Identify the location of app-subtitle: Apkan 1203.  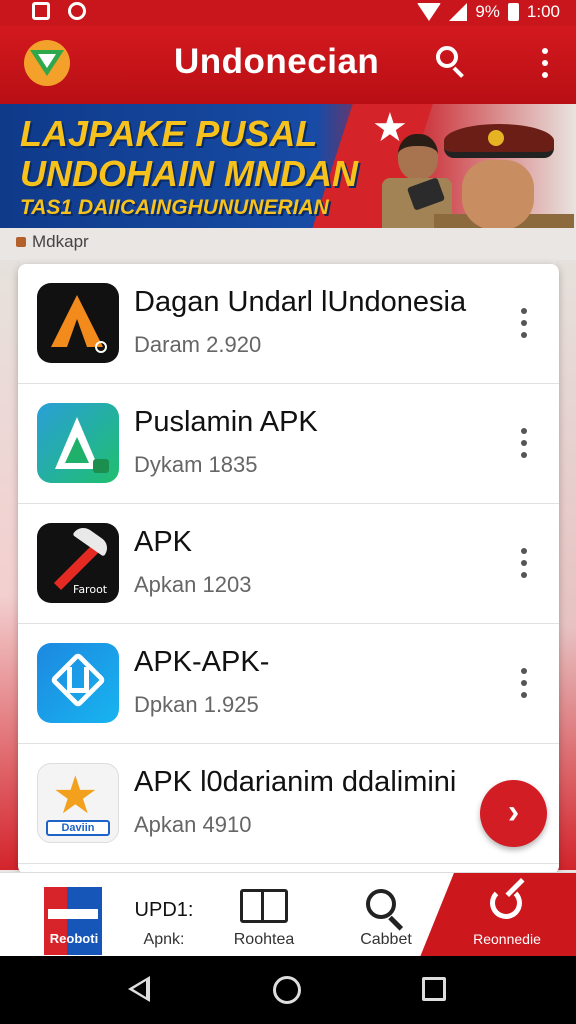
(193, 584).